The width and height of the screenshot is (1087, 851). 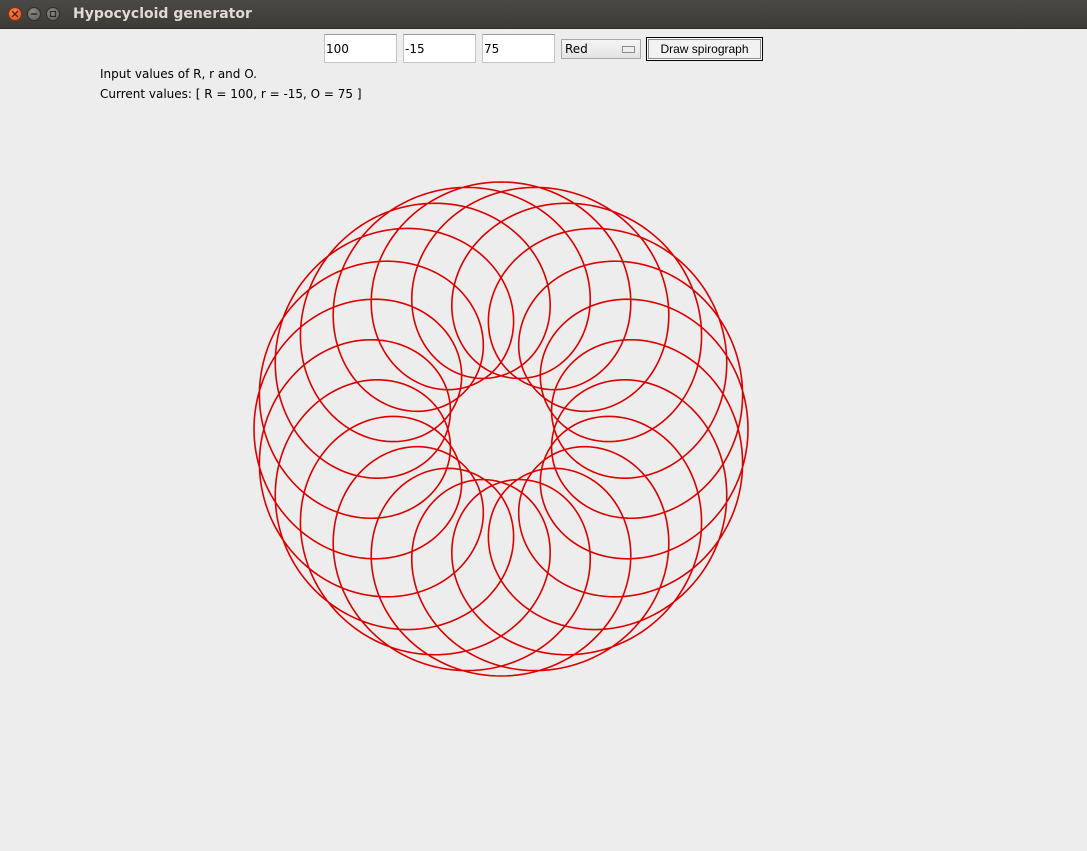 What do you see at coordinates (53, 14) in the screenshot?
I see `maximize-icon` at bounding box center [53, 14].